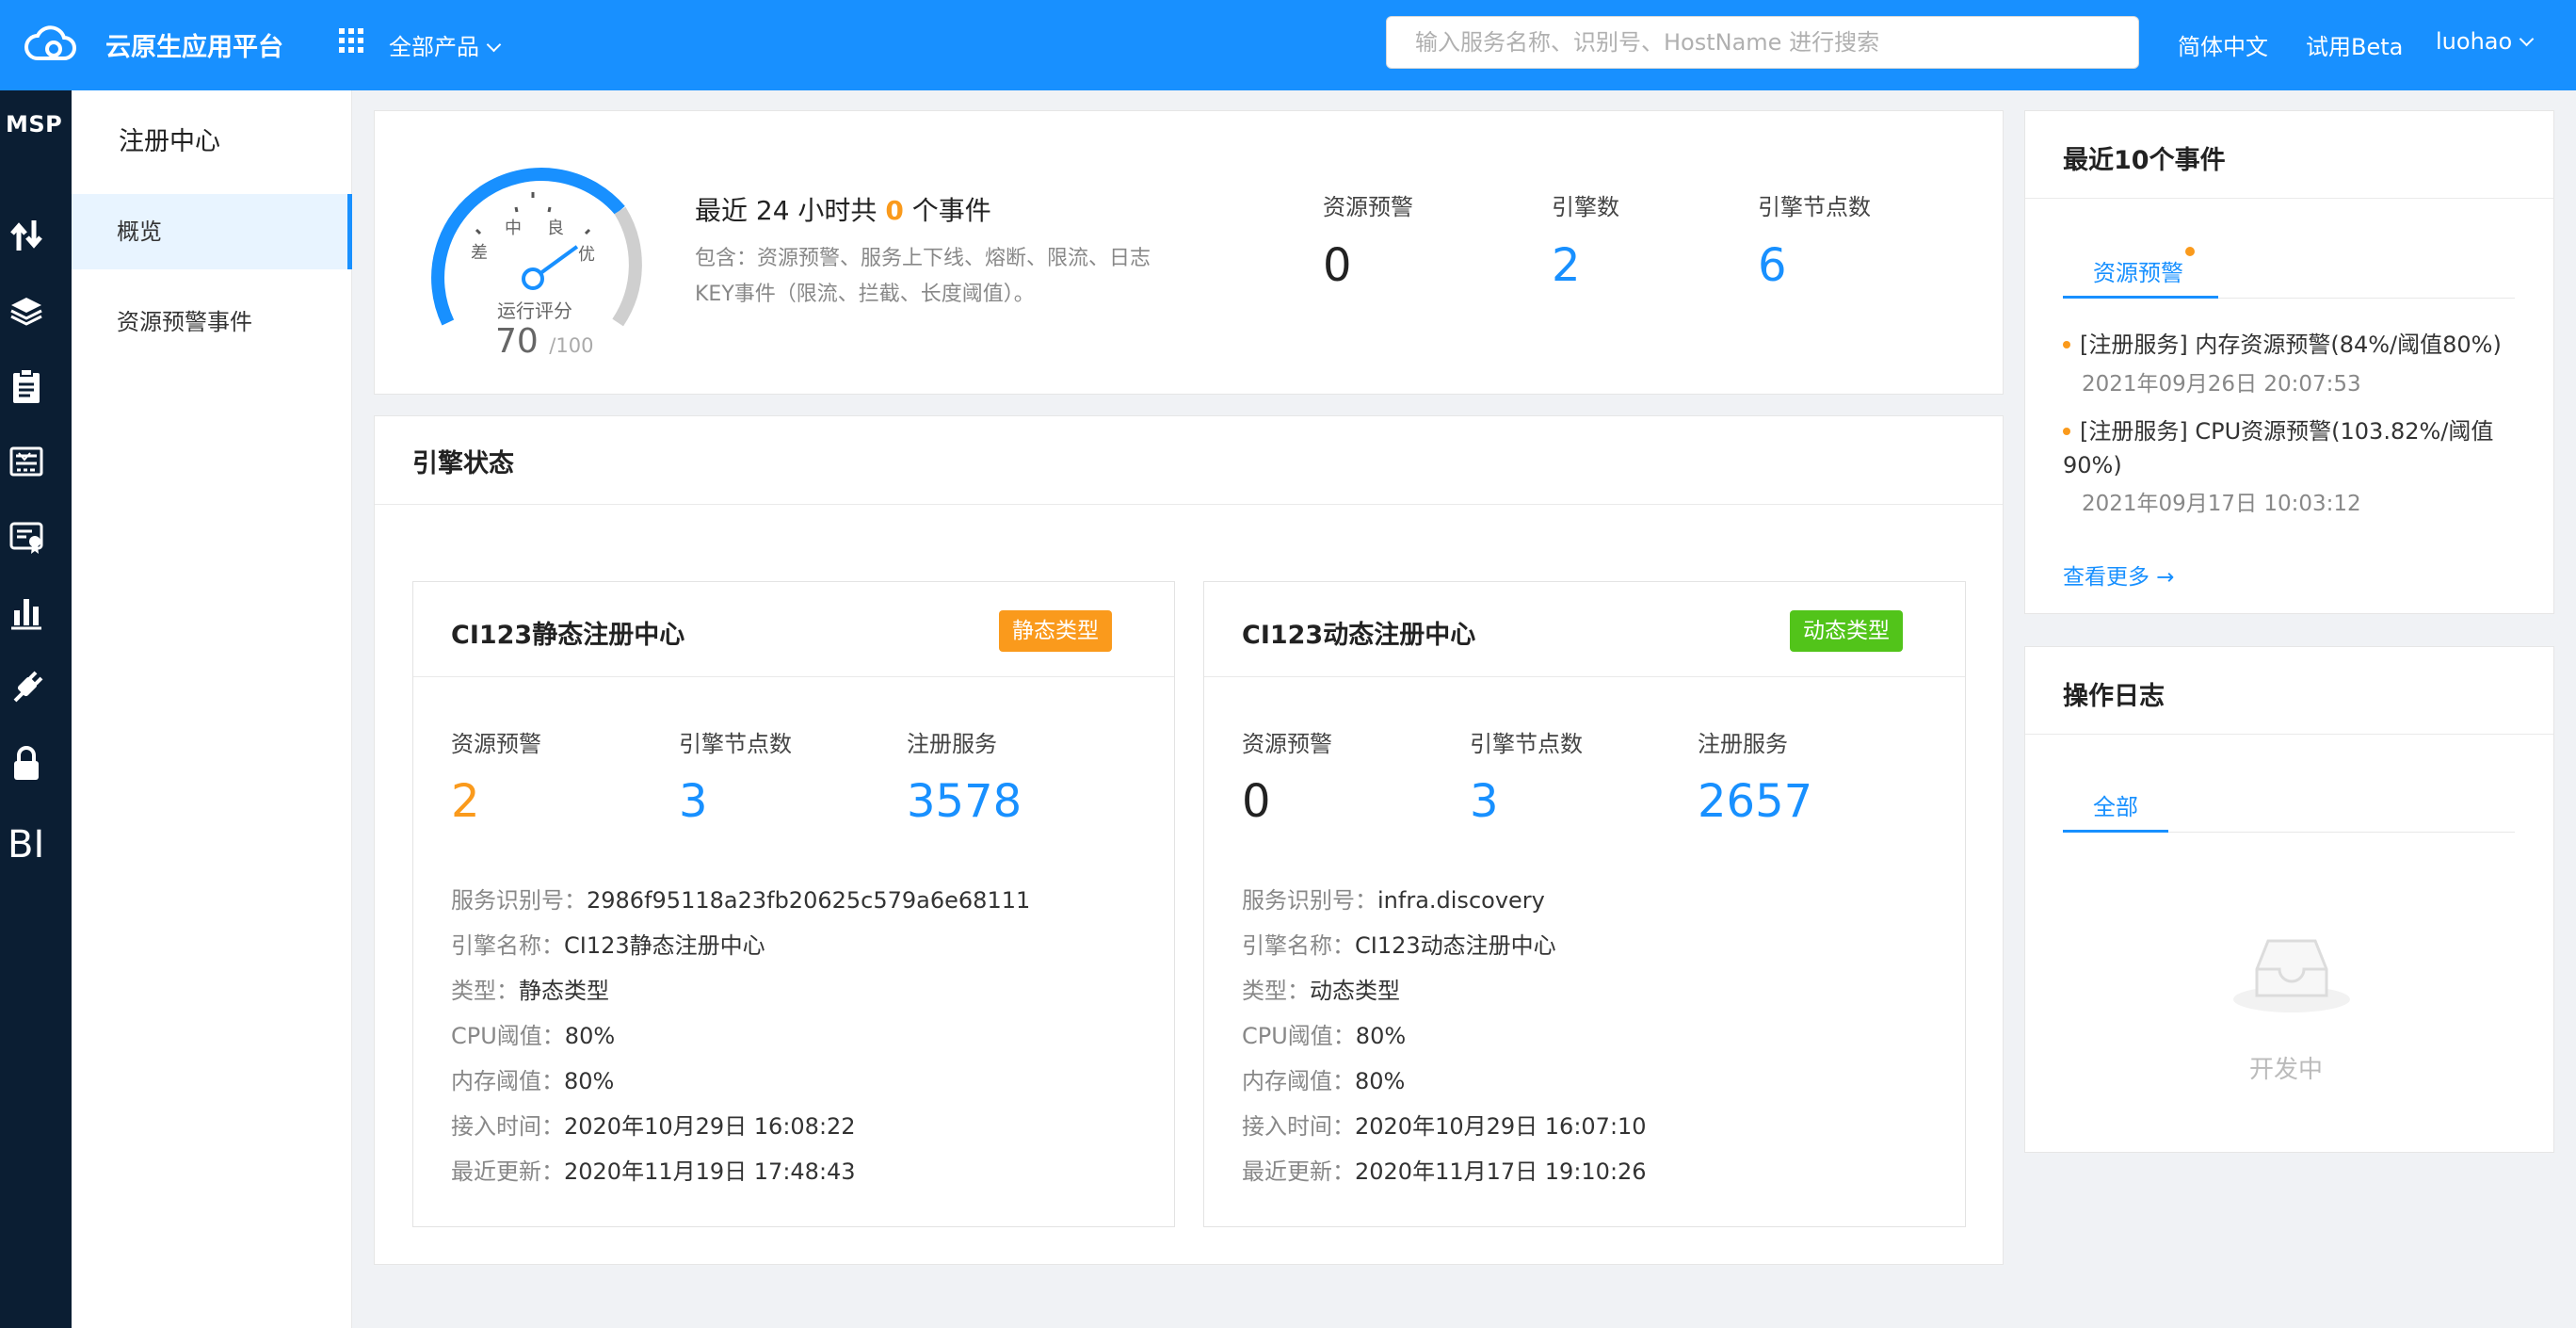  Describe the element at coordinates (26, 311) in the screenshot. I see `layers-icon` at that location.